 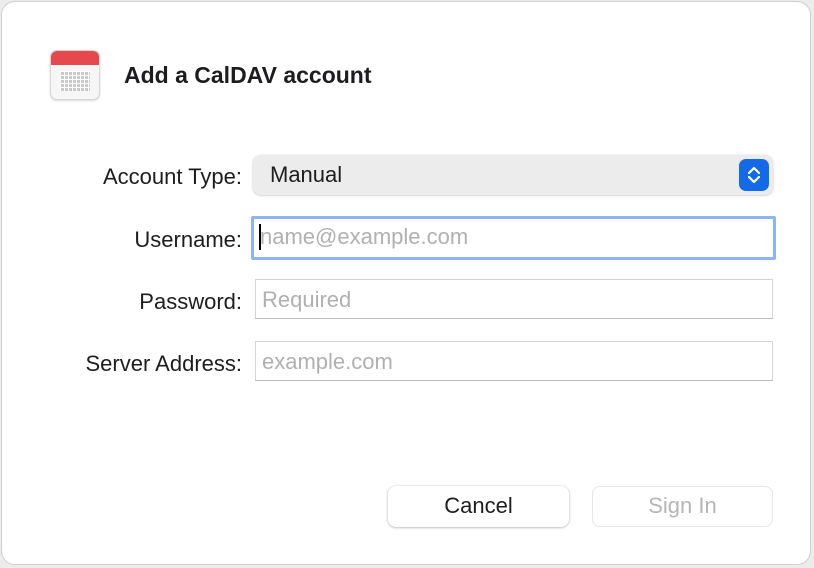 What do you see at coordinates (75, 75) in the screenshot?
I see `calendar-icon` at bounding box center [75, 75].